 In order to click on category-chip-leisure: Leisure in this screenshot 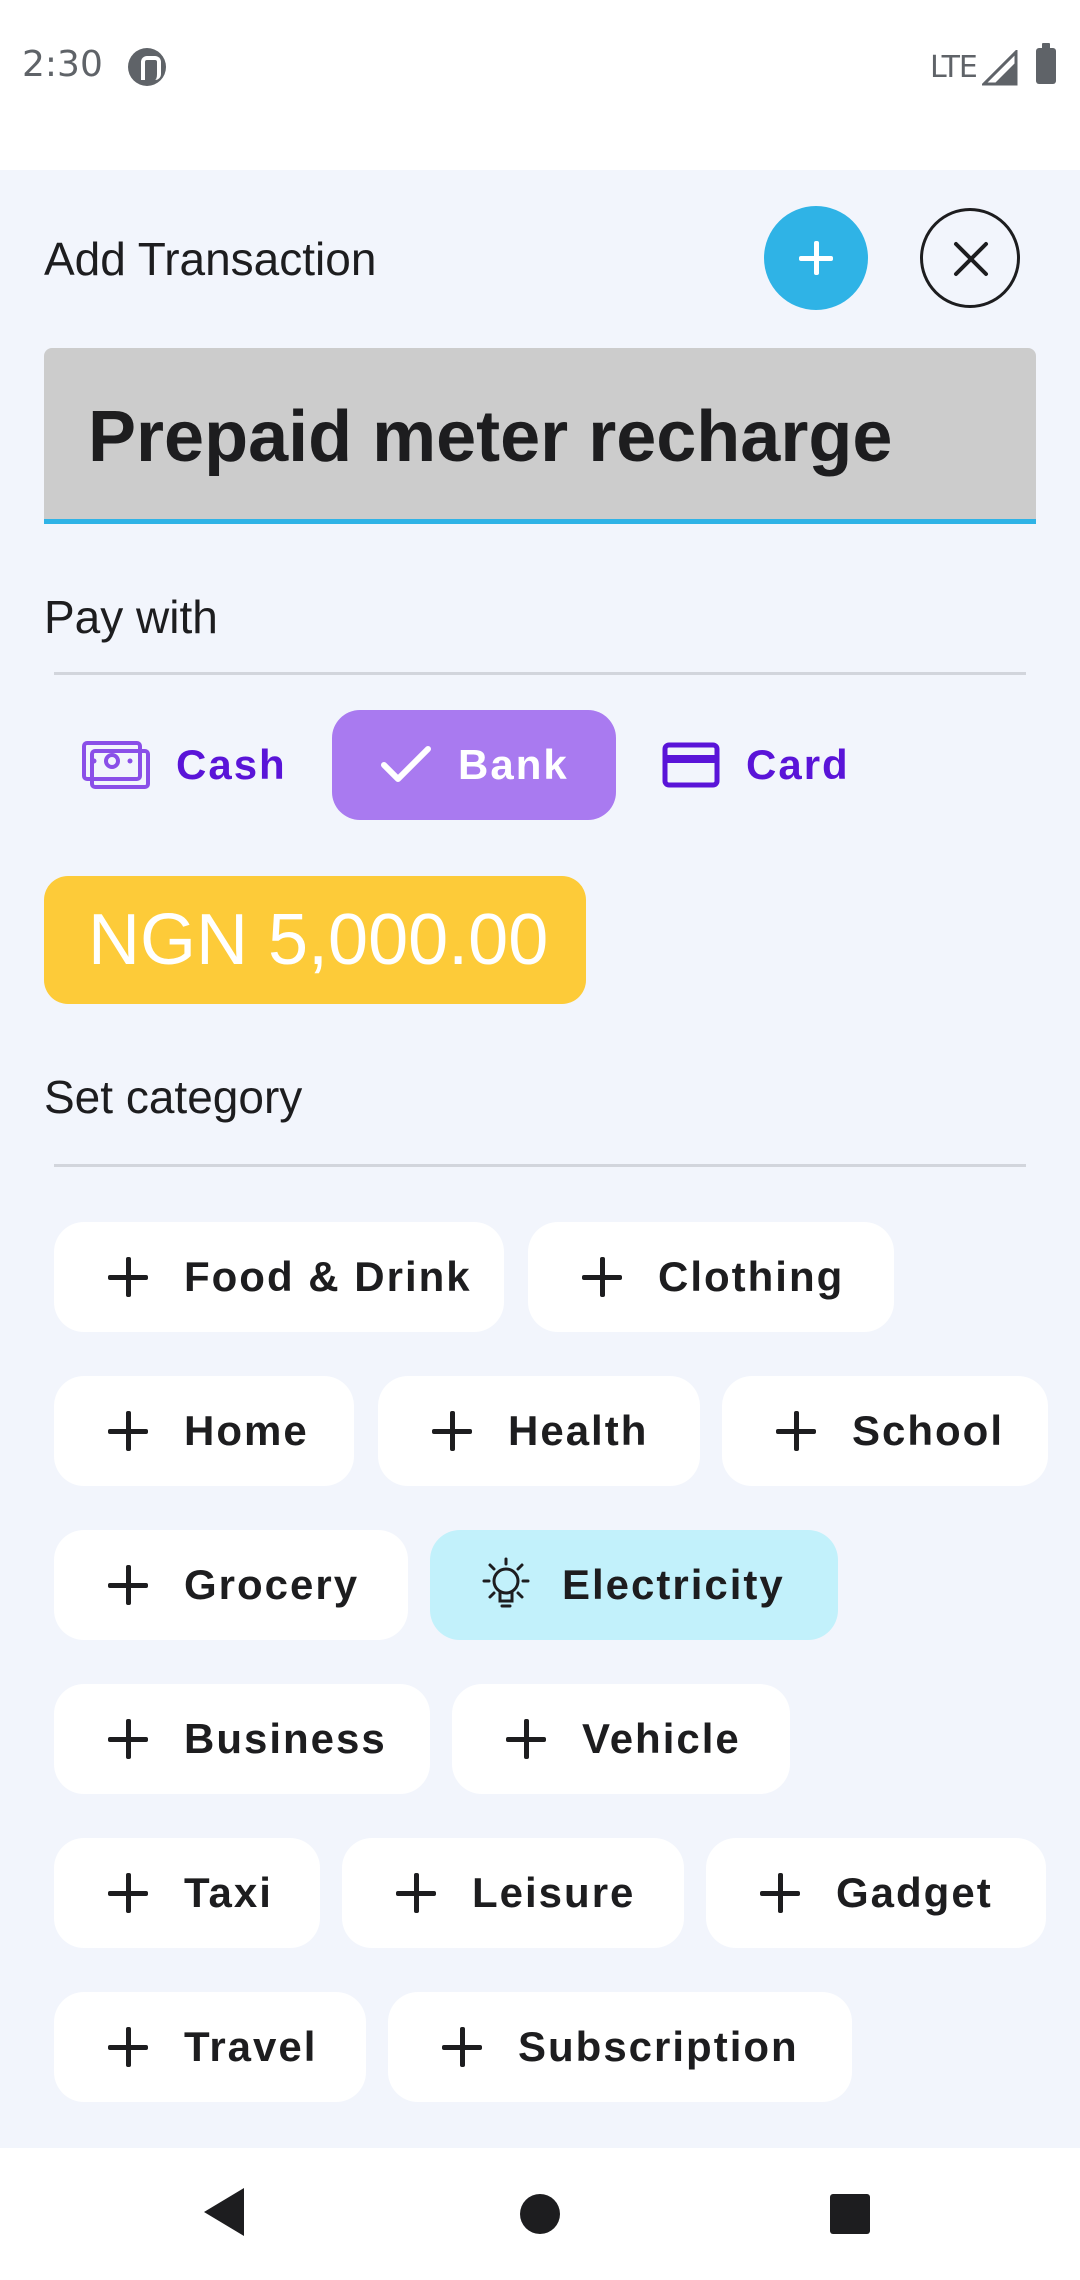, I will do `click(513, 1893)`.